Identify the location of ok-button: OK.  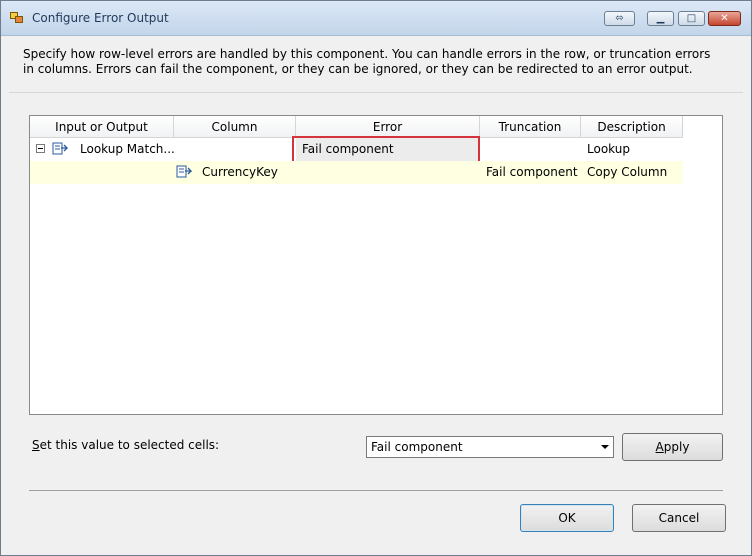
(567, 518).